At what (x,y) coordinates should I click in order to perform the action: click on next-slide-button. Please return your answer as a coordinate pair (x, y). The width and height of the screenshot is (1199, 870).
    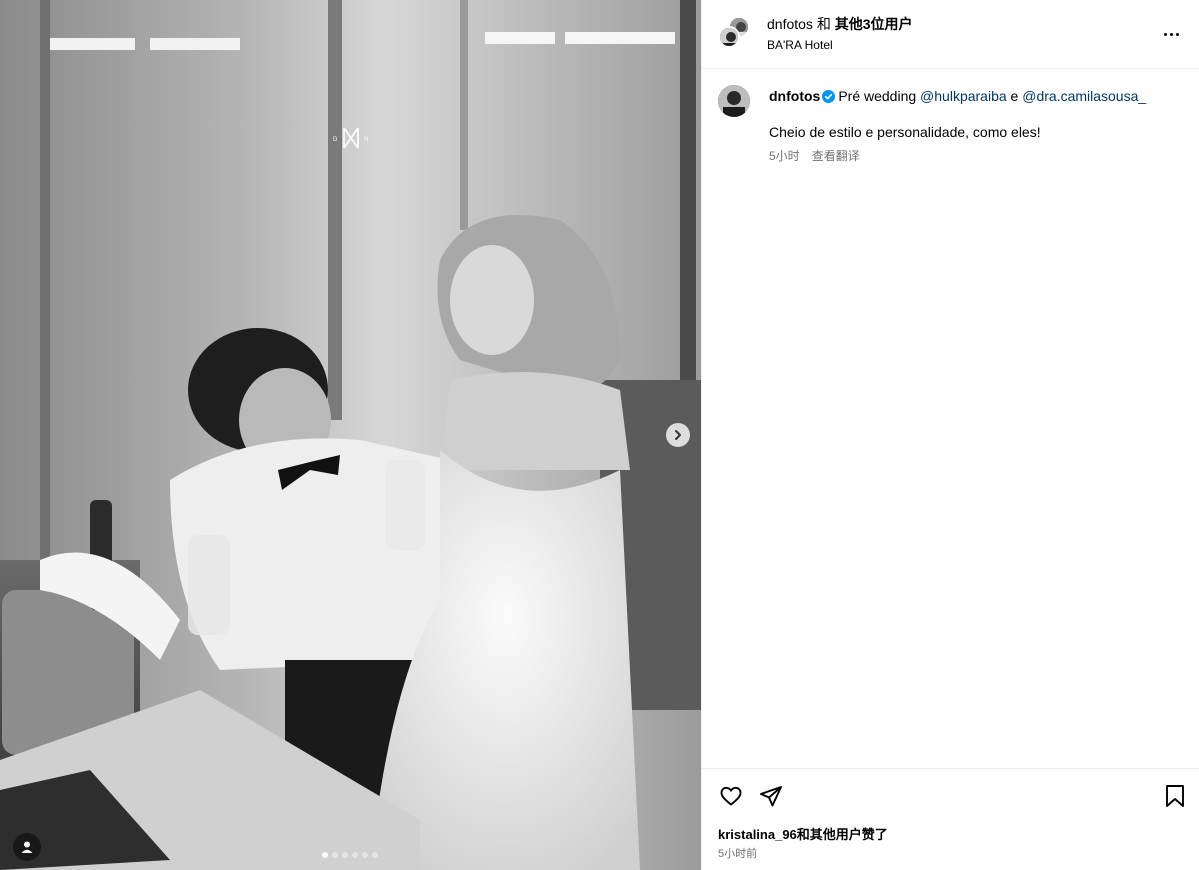
    Looking at the image, I should click on (678, 435).